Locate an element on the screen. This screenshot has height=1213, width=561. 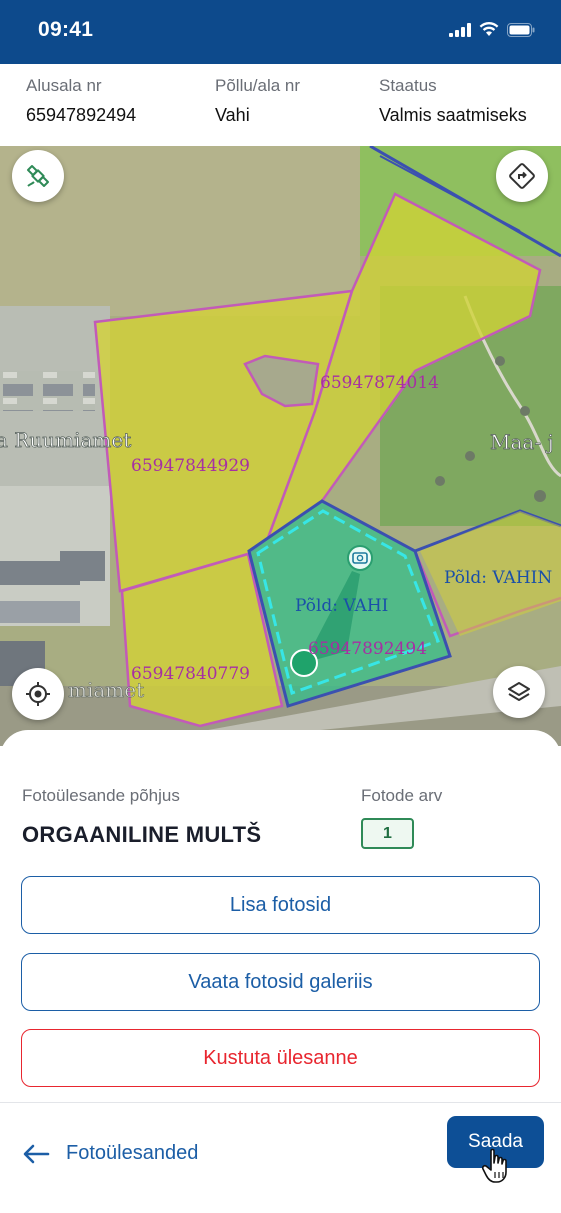
parcel-id-label: 65947844929 is located at coordinates (190, 466).